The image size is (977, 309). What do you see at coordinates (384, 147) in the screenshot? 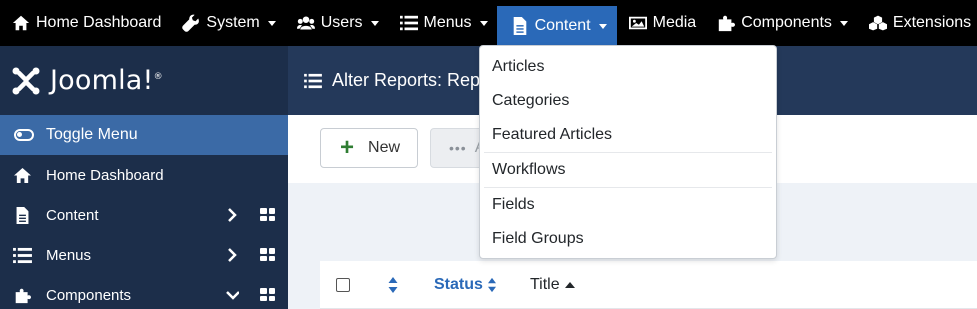
I see `new-button-label: New` at bounding box center [384, 147].